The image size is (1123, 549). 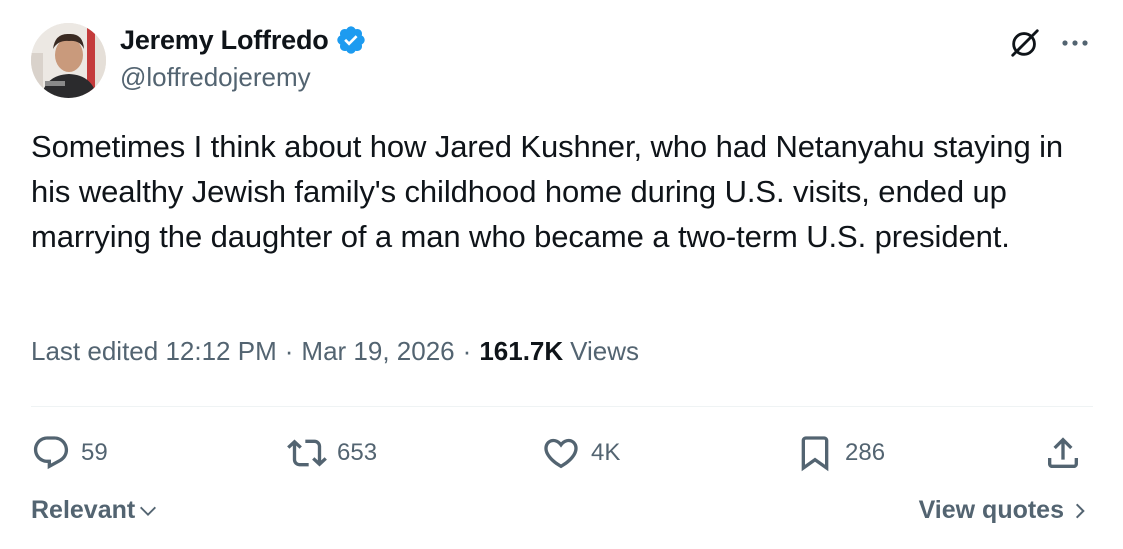 What do you see at coordinates (94, 351) in the screenshot?
I see `edited-label: Last edited` at bounding box center [94, 351].